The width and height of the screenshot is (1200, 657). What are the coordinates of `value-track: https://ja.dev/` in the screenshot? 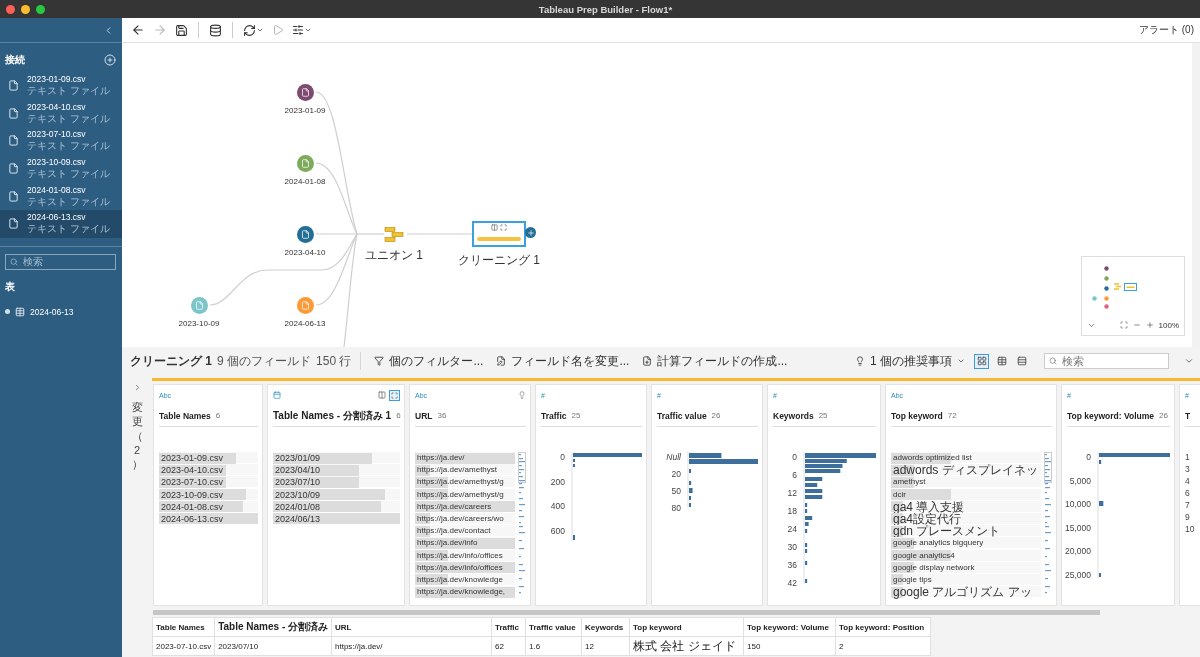 It's located at (465, 457).